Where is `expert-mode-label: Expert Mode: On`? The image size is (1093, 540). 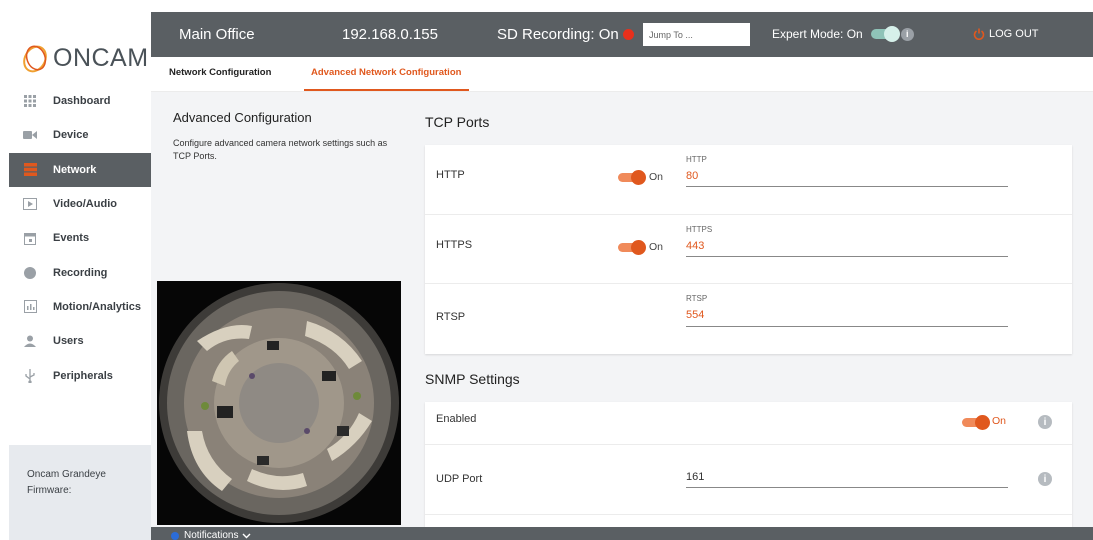 expert-mode-label: Expert Mode: On is located at coordinates (817, 34).